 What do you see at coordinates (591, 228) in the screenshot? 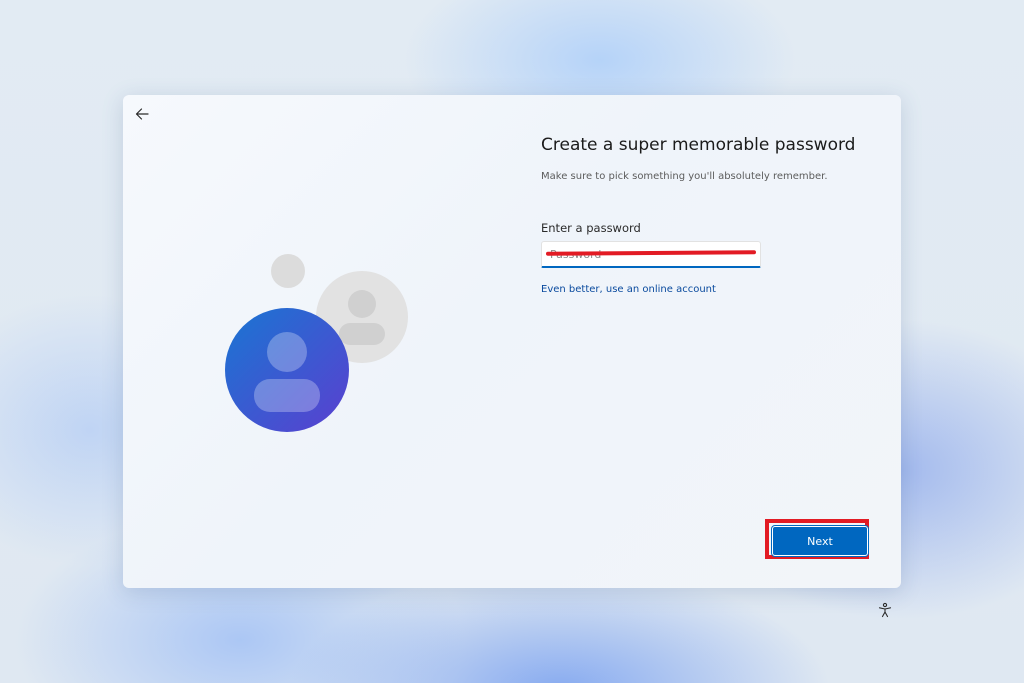
I see `password-label: Enter a password` at bounding box center [591, 228].